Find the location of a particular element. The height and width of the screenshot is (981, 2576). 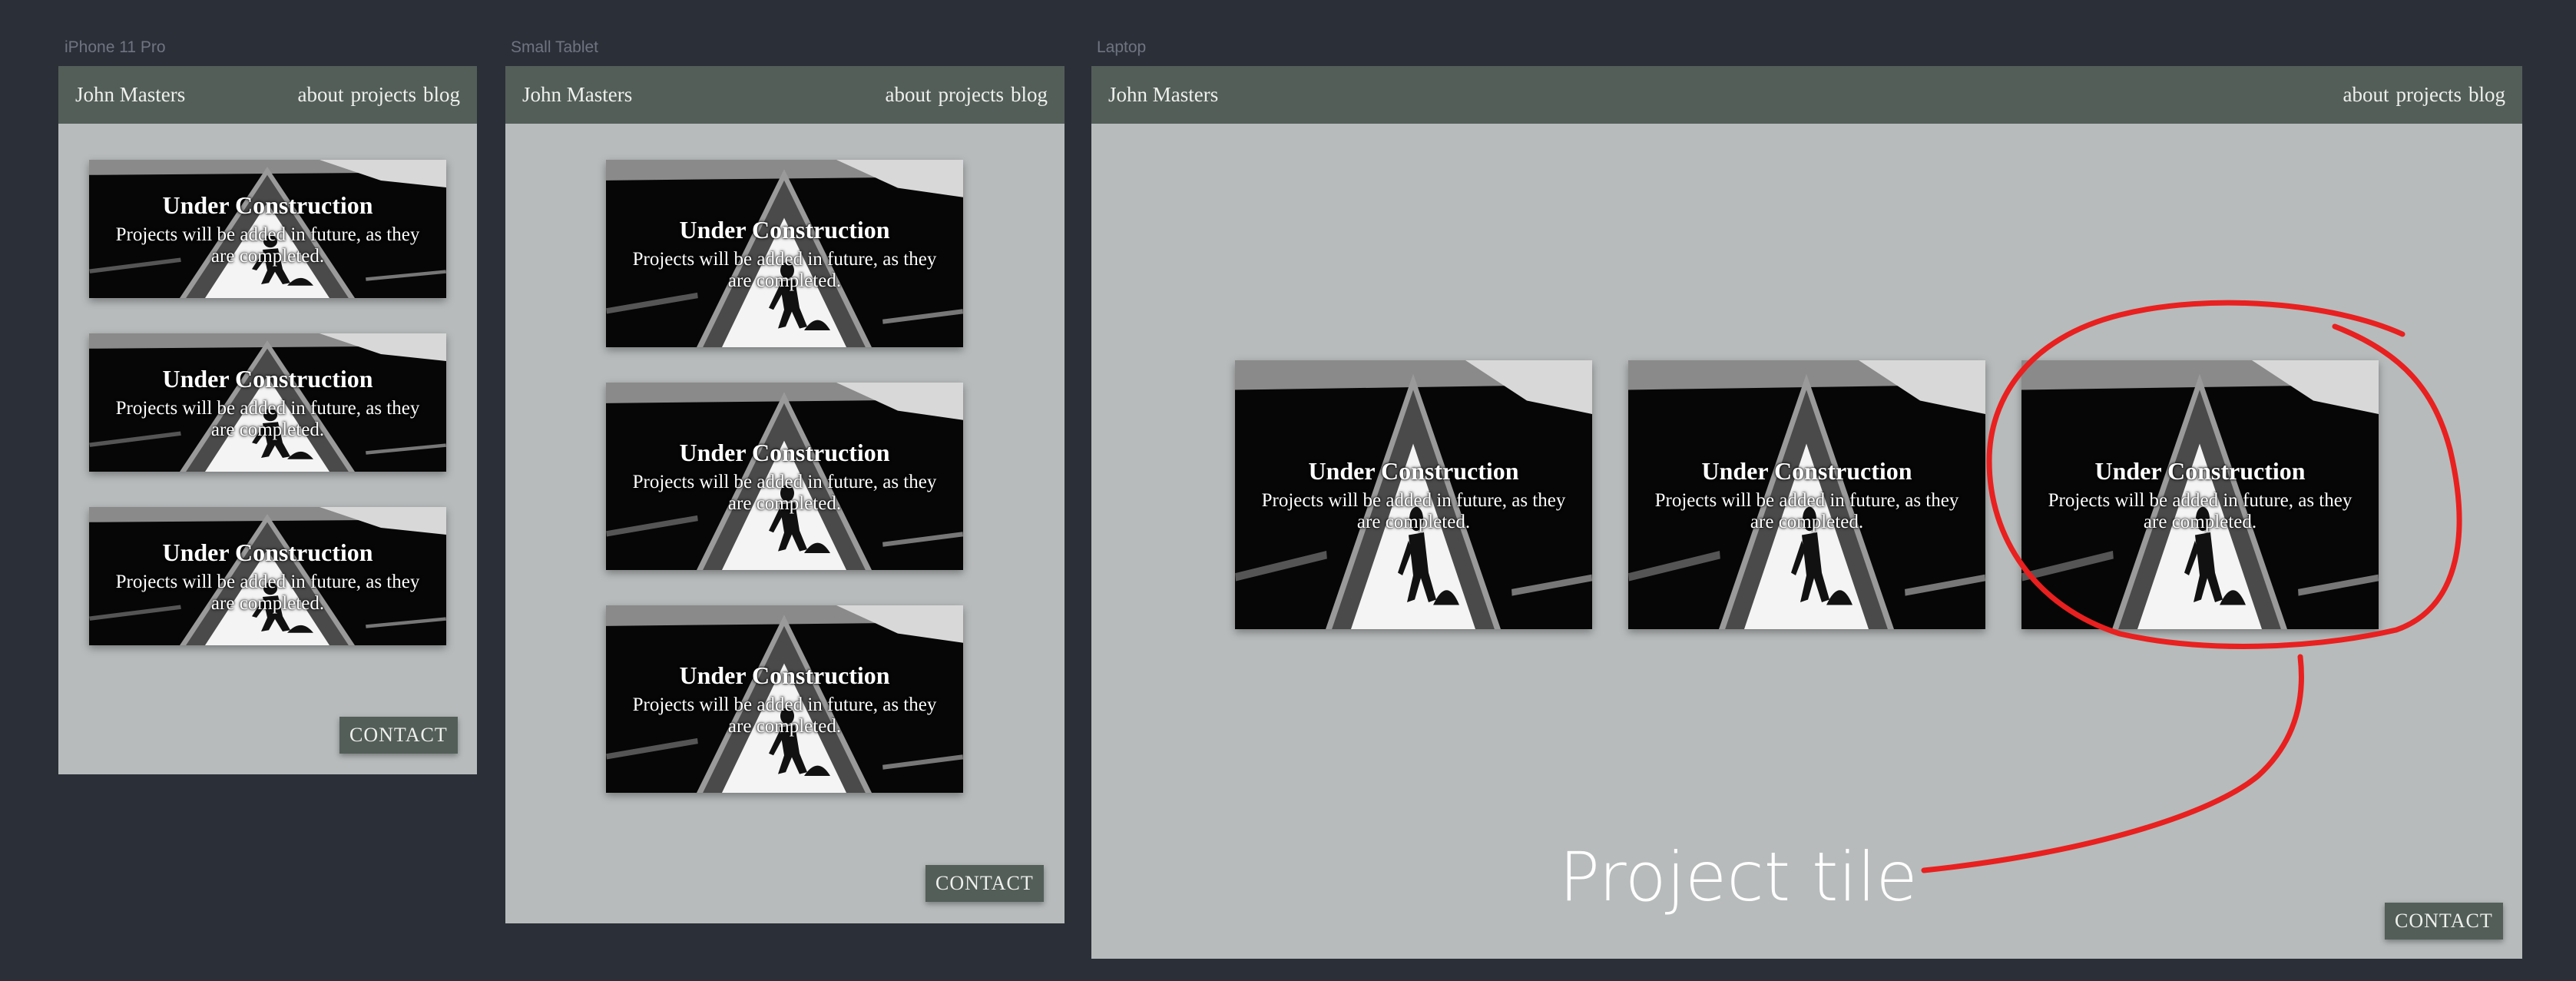

frame-label-small-tablet: Small Tablet is located at coordinates (555, 47).